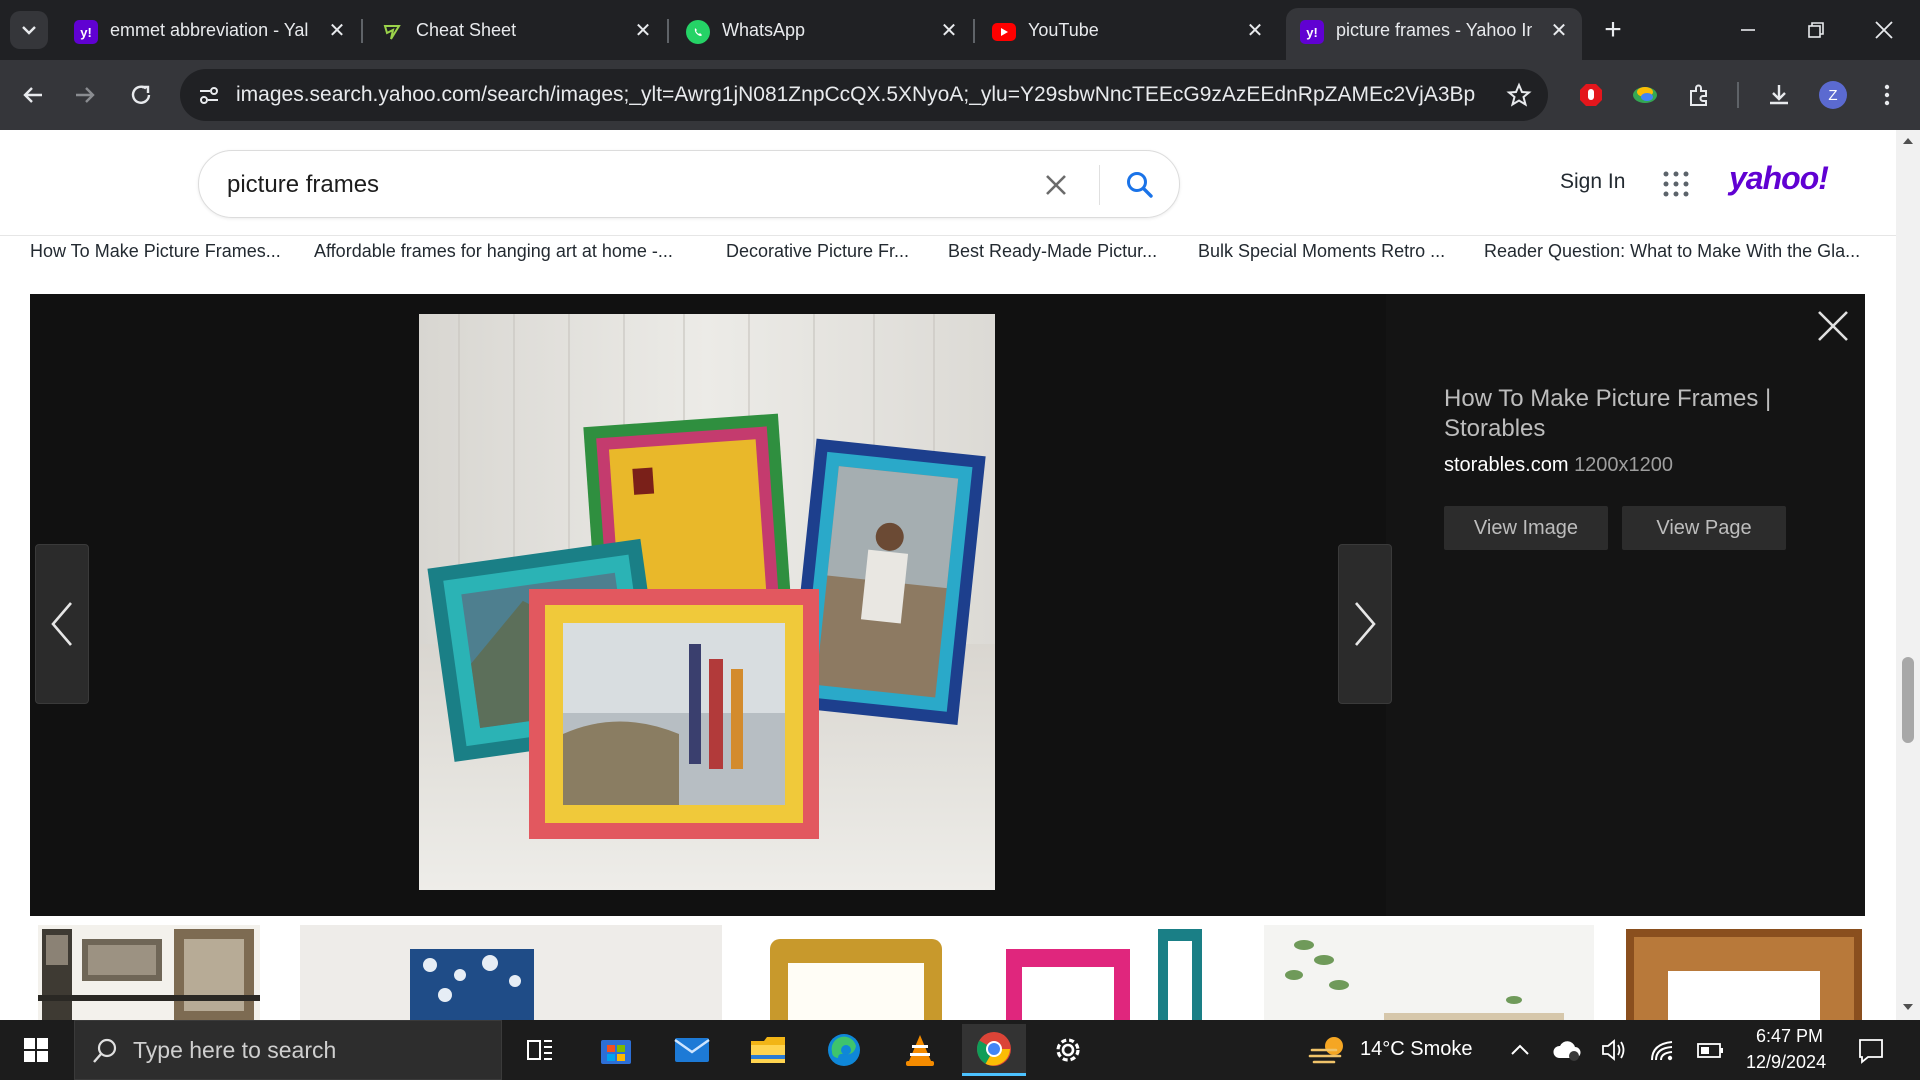 The image size is (1920, 1080). I want to click on more-menu-icon, so click(1887, 95).